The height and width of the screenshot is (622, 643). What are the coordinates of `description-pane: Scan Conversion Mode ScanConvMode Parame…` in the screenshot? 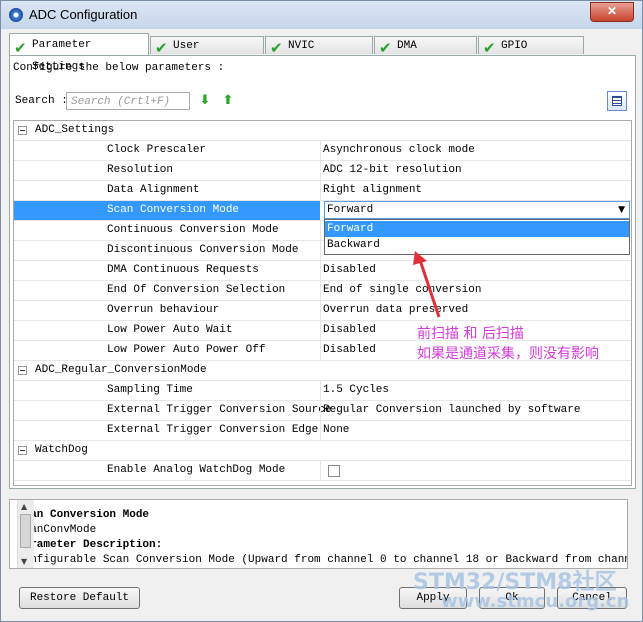 It's located at (318, 534).